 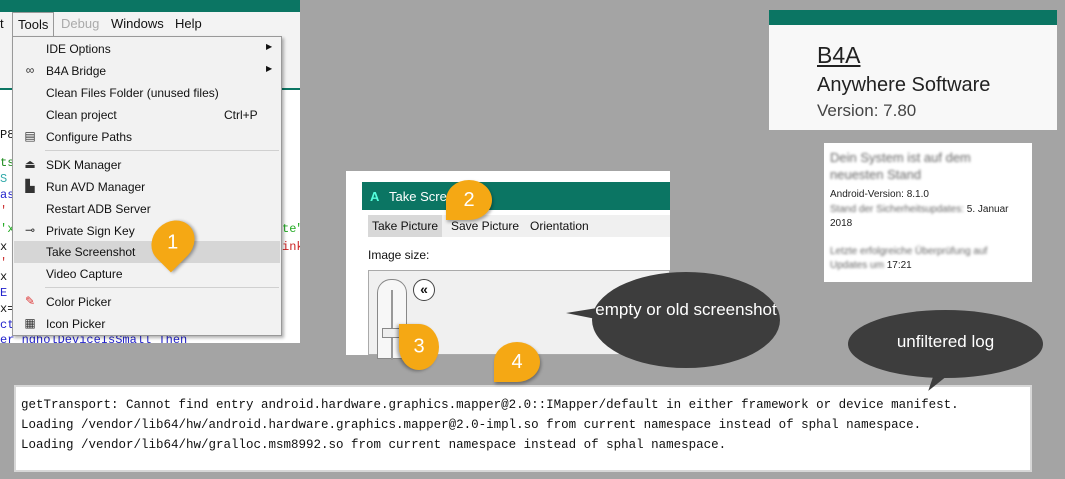 I want to click on menu-item-clean-files-folder: Clean Files Folder (unused files), so click(x=147, y=93).